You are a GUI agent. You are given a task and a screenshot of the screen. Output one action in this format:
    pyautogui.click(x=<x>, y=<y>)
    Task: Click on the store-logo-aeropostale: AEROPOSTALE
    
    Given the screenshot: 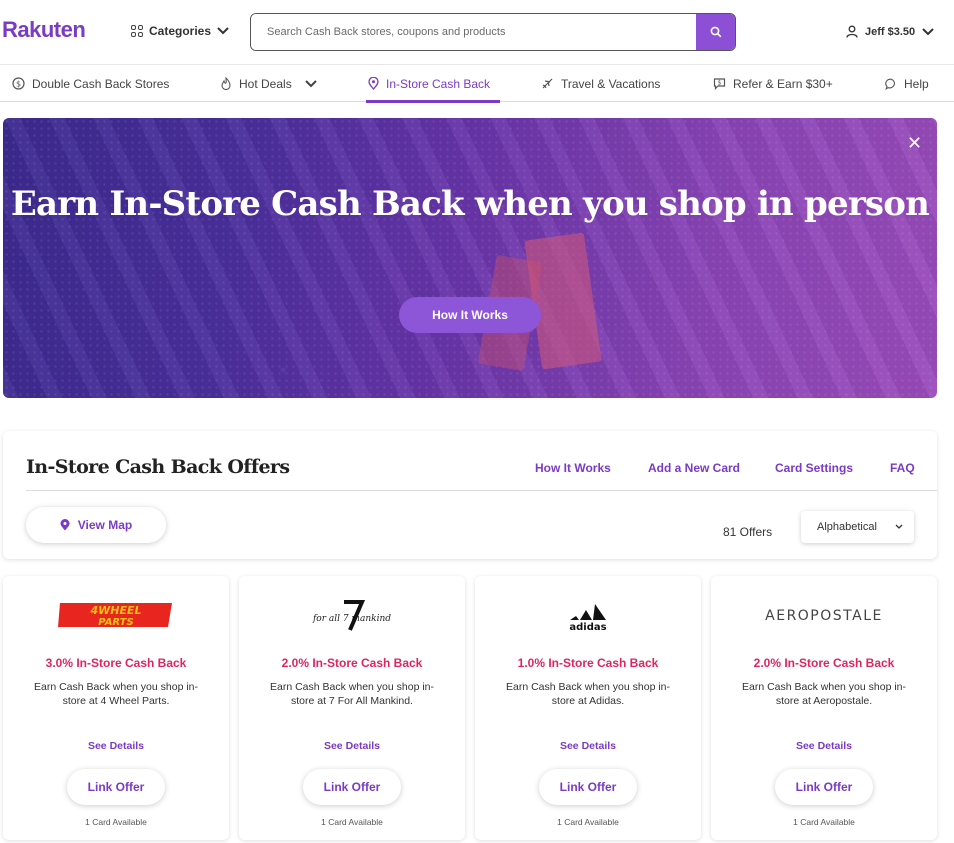 What is the action you would take?
    pyautogui.click(x=824, y=615)
    